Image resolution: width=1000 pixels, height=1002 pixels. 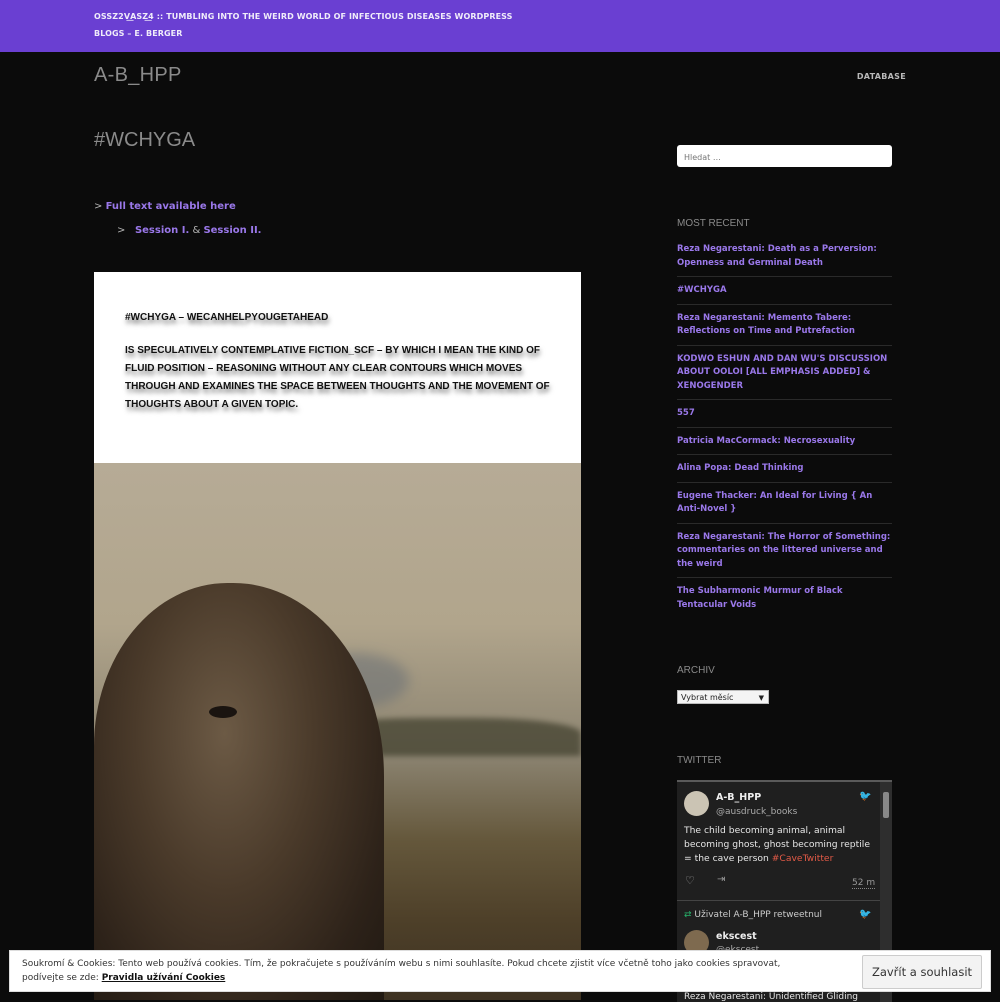 What do you see at coordinates (196, 230) in the screenshot?
I see `ampersand: &` at bounding box center [196, 230].